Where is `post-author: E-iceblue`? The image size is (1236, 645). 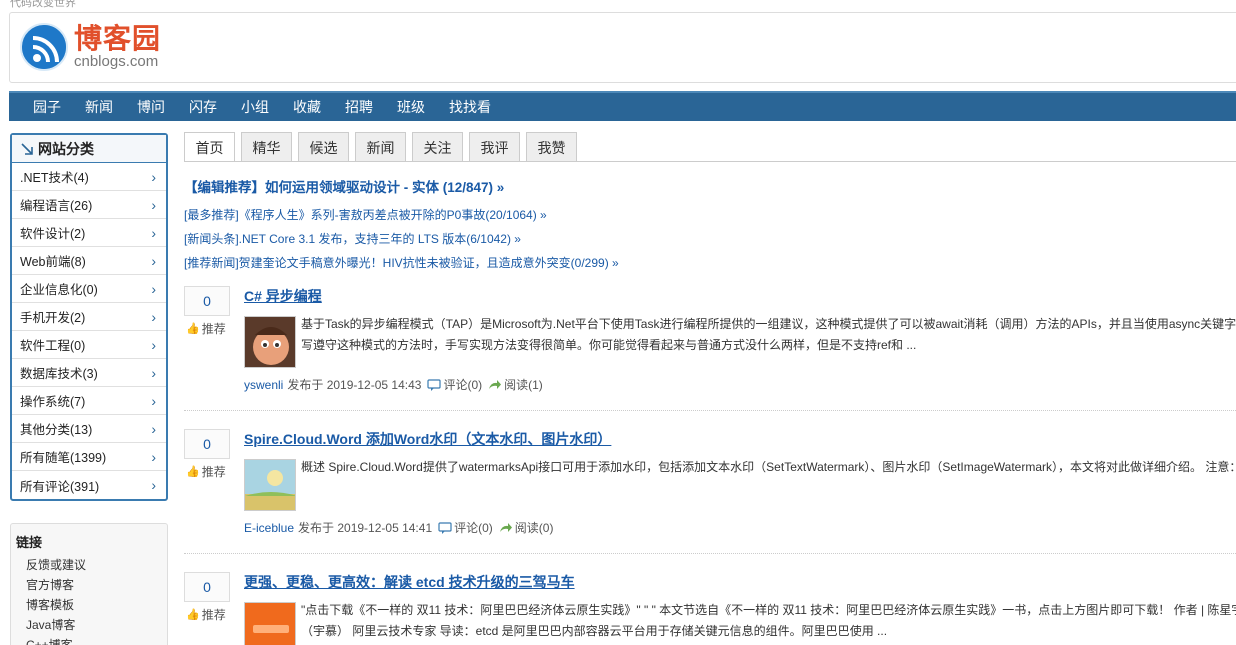
post-author: E-iceblue is located at coordinates (269, 528).